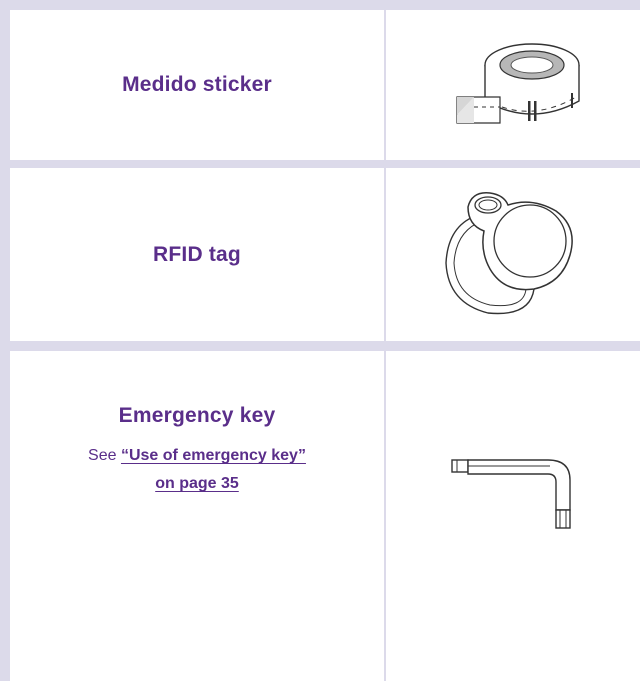  Describe the element at coordinates (213, 455) in the screenshot. I see `emergency-key-page-link: “Use of emergency key”` at that location.